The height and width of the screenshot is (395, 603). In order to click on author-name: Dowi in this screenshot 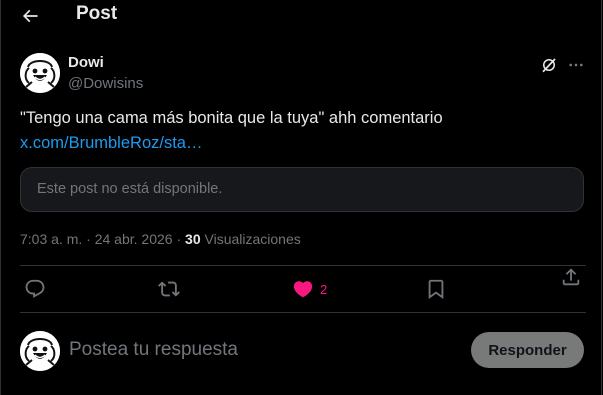, I will do `click(86, 62)`.